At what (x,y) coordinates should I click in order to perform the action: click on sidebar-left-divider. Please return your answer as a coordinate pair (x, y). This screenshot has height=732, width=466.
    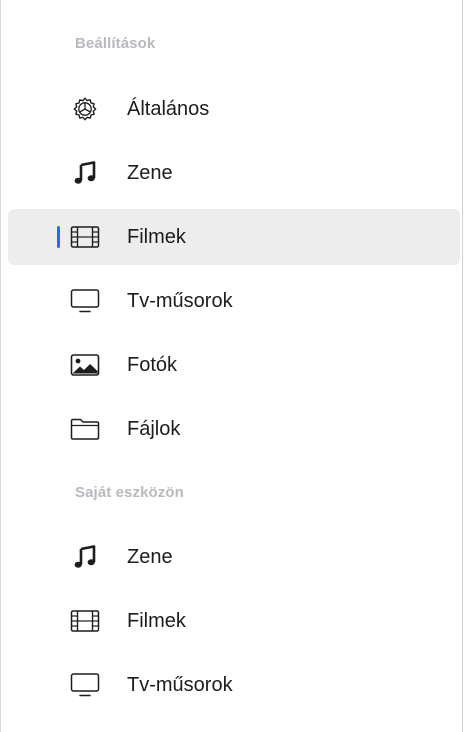
    Looking at the image, I should click on (0, 366).